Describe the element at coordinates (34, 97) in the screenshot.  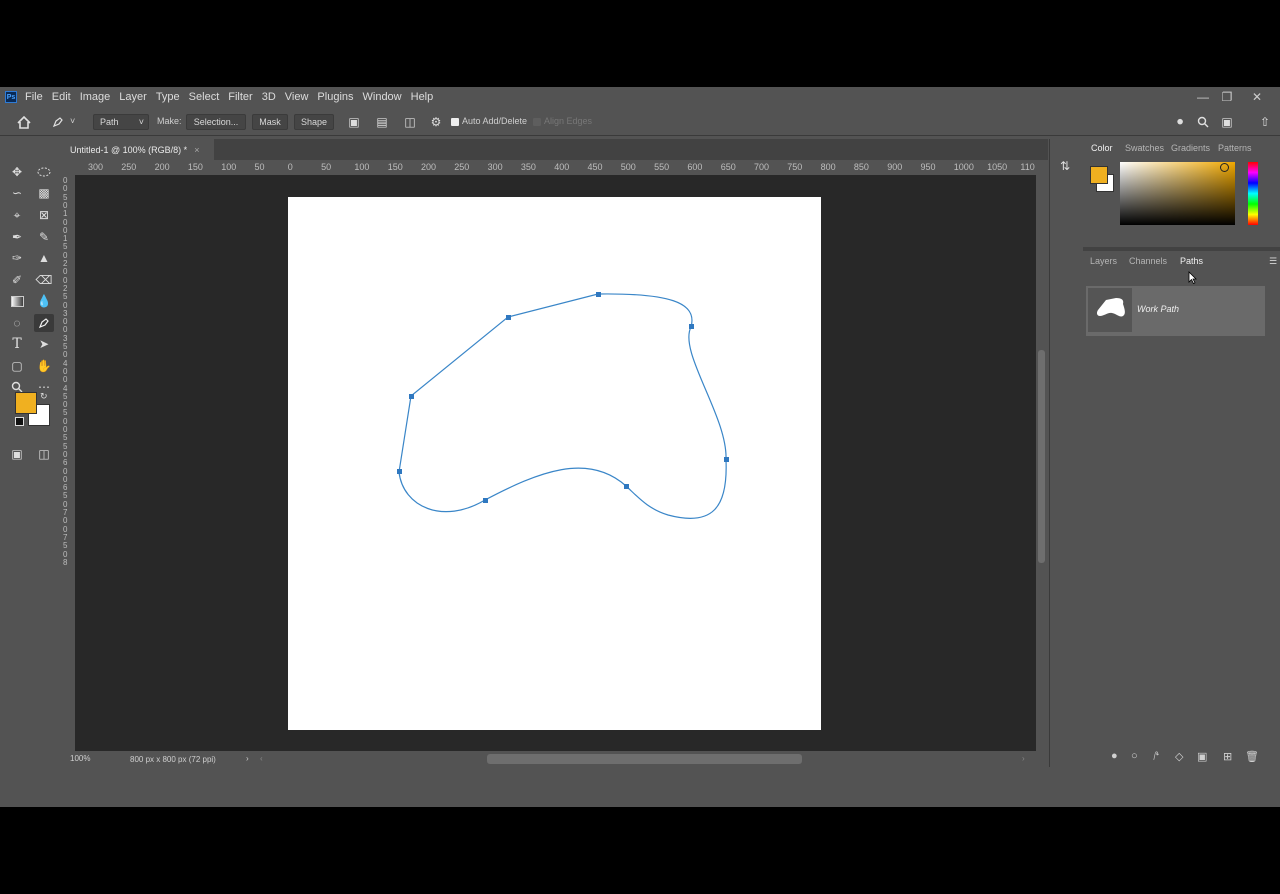
I see `menu-file: File` at that location.